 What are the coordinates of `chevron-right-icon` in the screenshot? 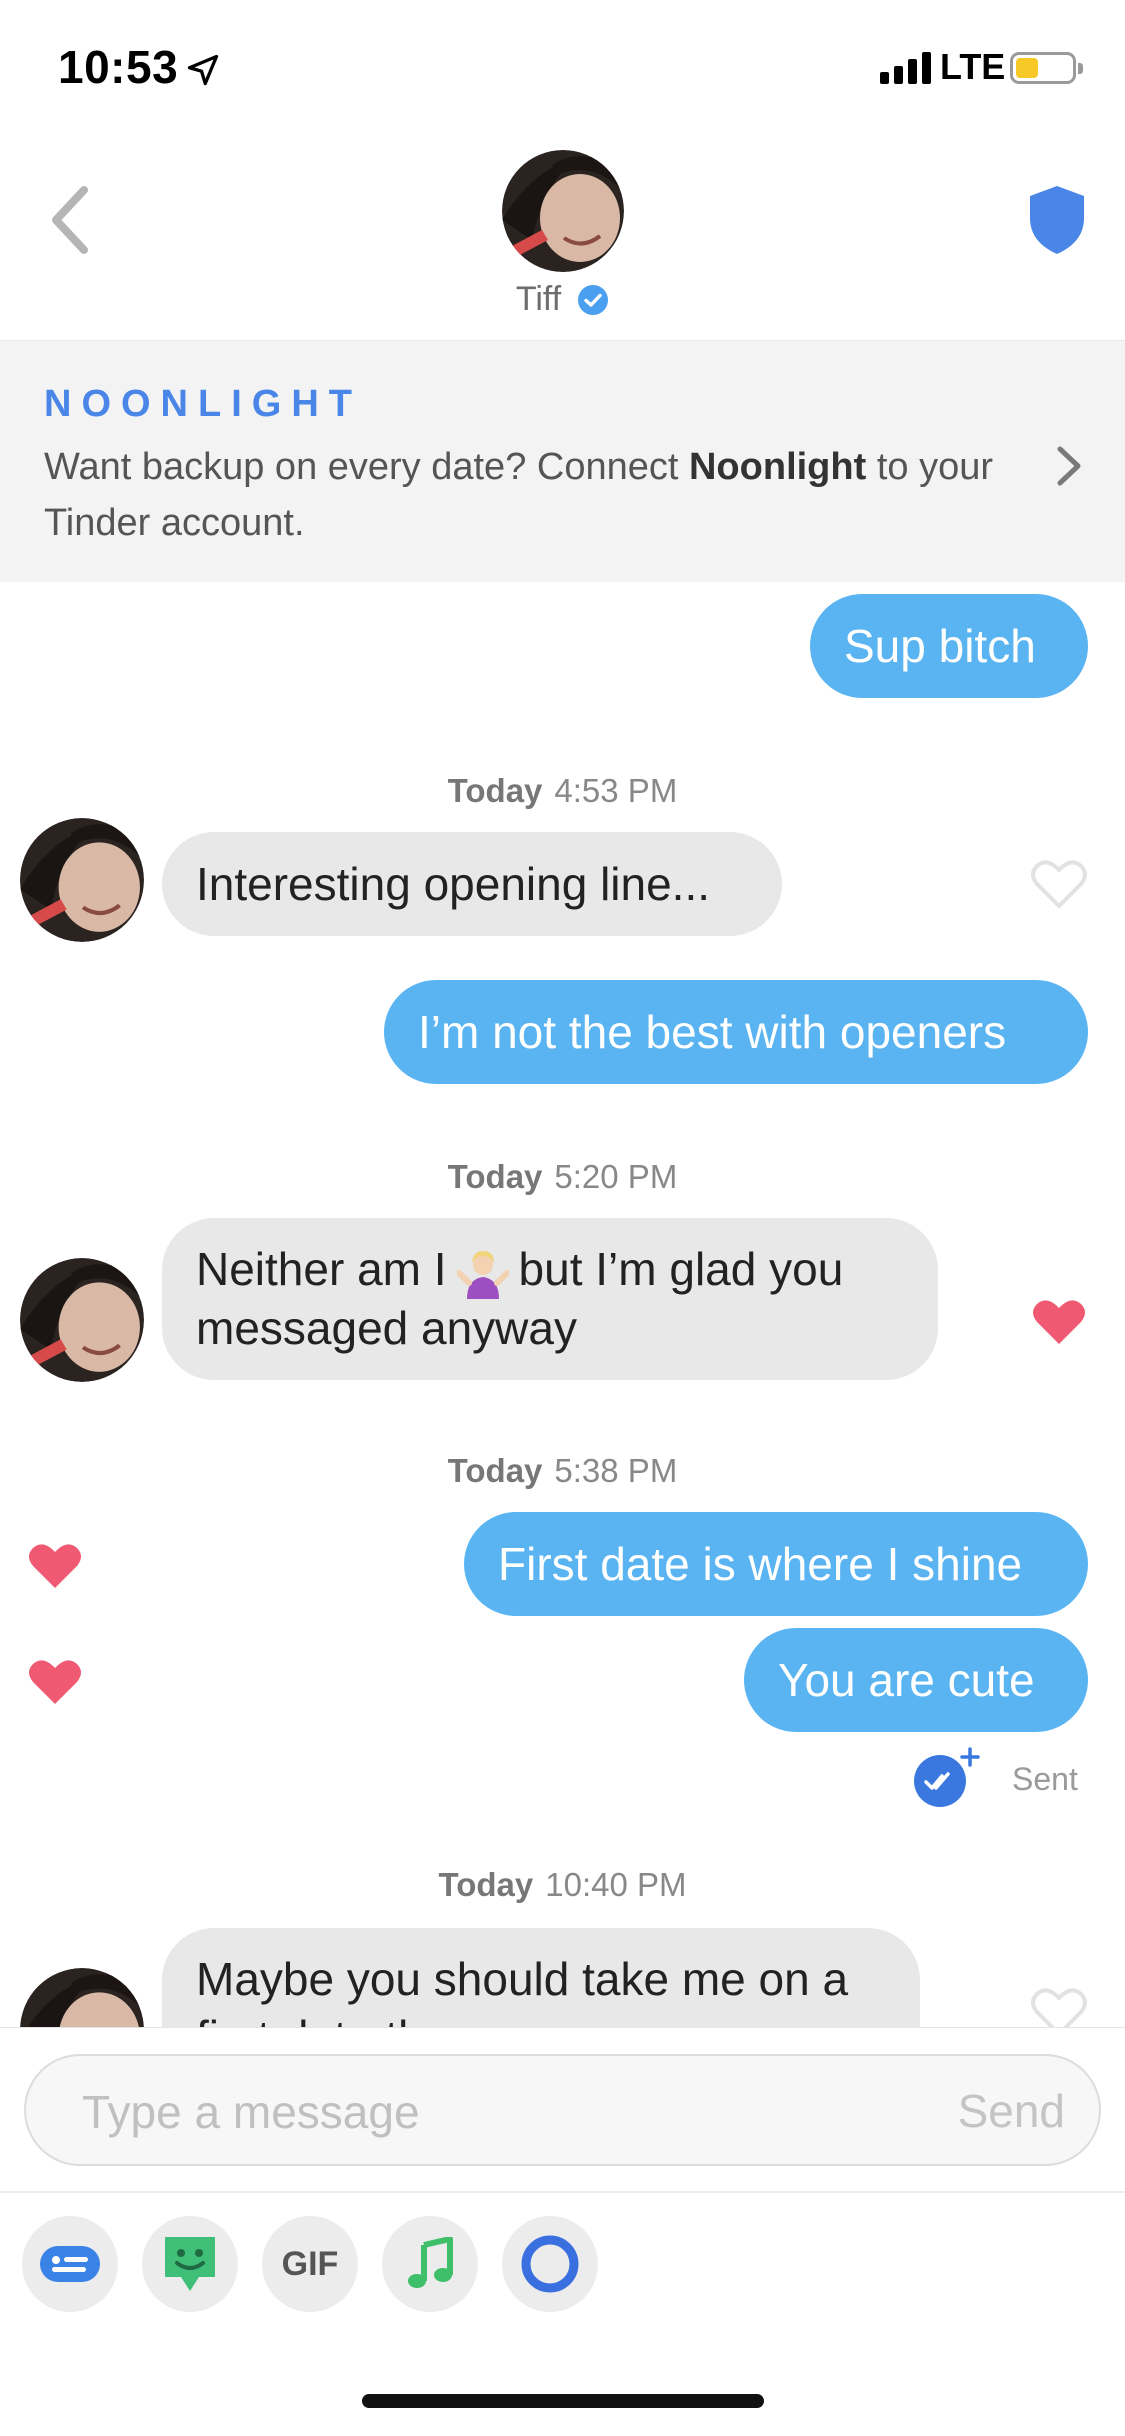 It's located at (1069, 466).